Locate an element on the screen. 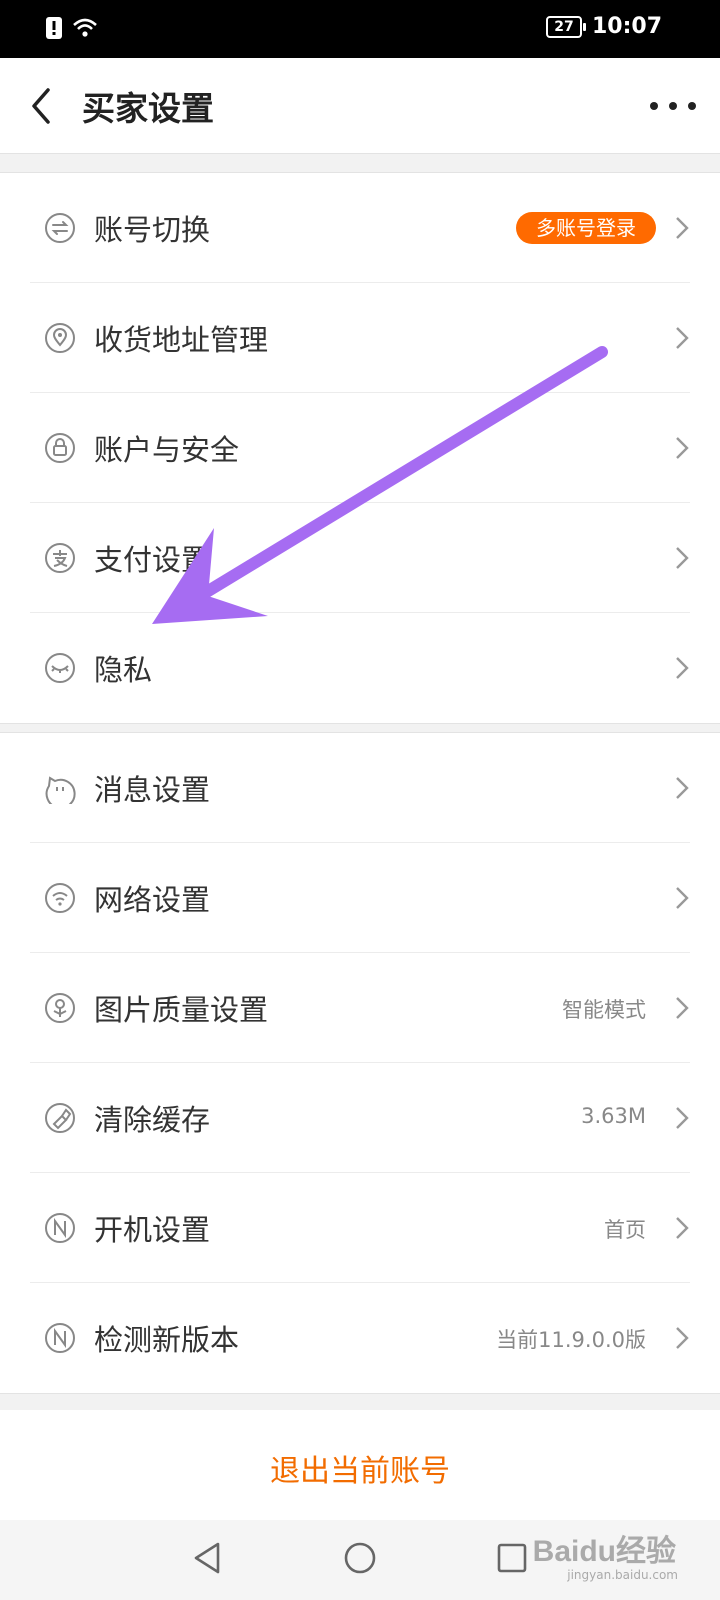  baidu-watermark-url: jingyan.baidu.com is located at coordinates (622, 1575).